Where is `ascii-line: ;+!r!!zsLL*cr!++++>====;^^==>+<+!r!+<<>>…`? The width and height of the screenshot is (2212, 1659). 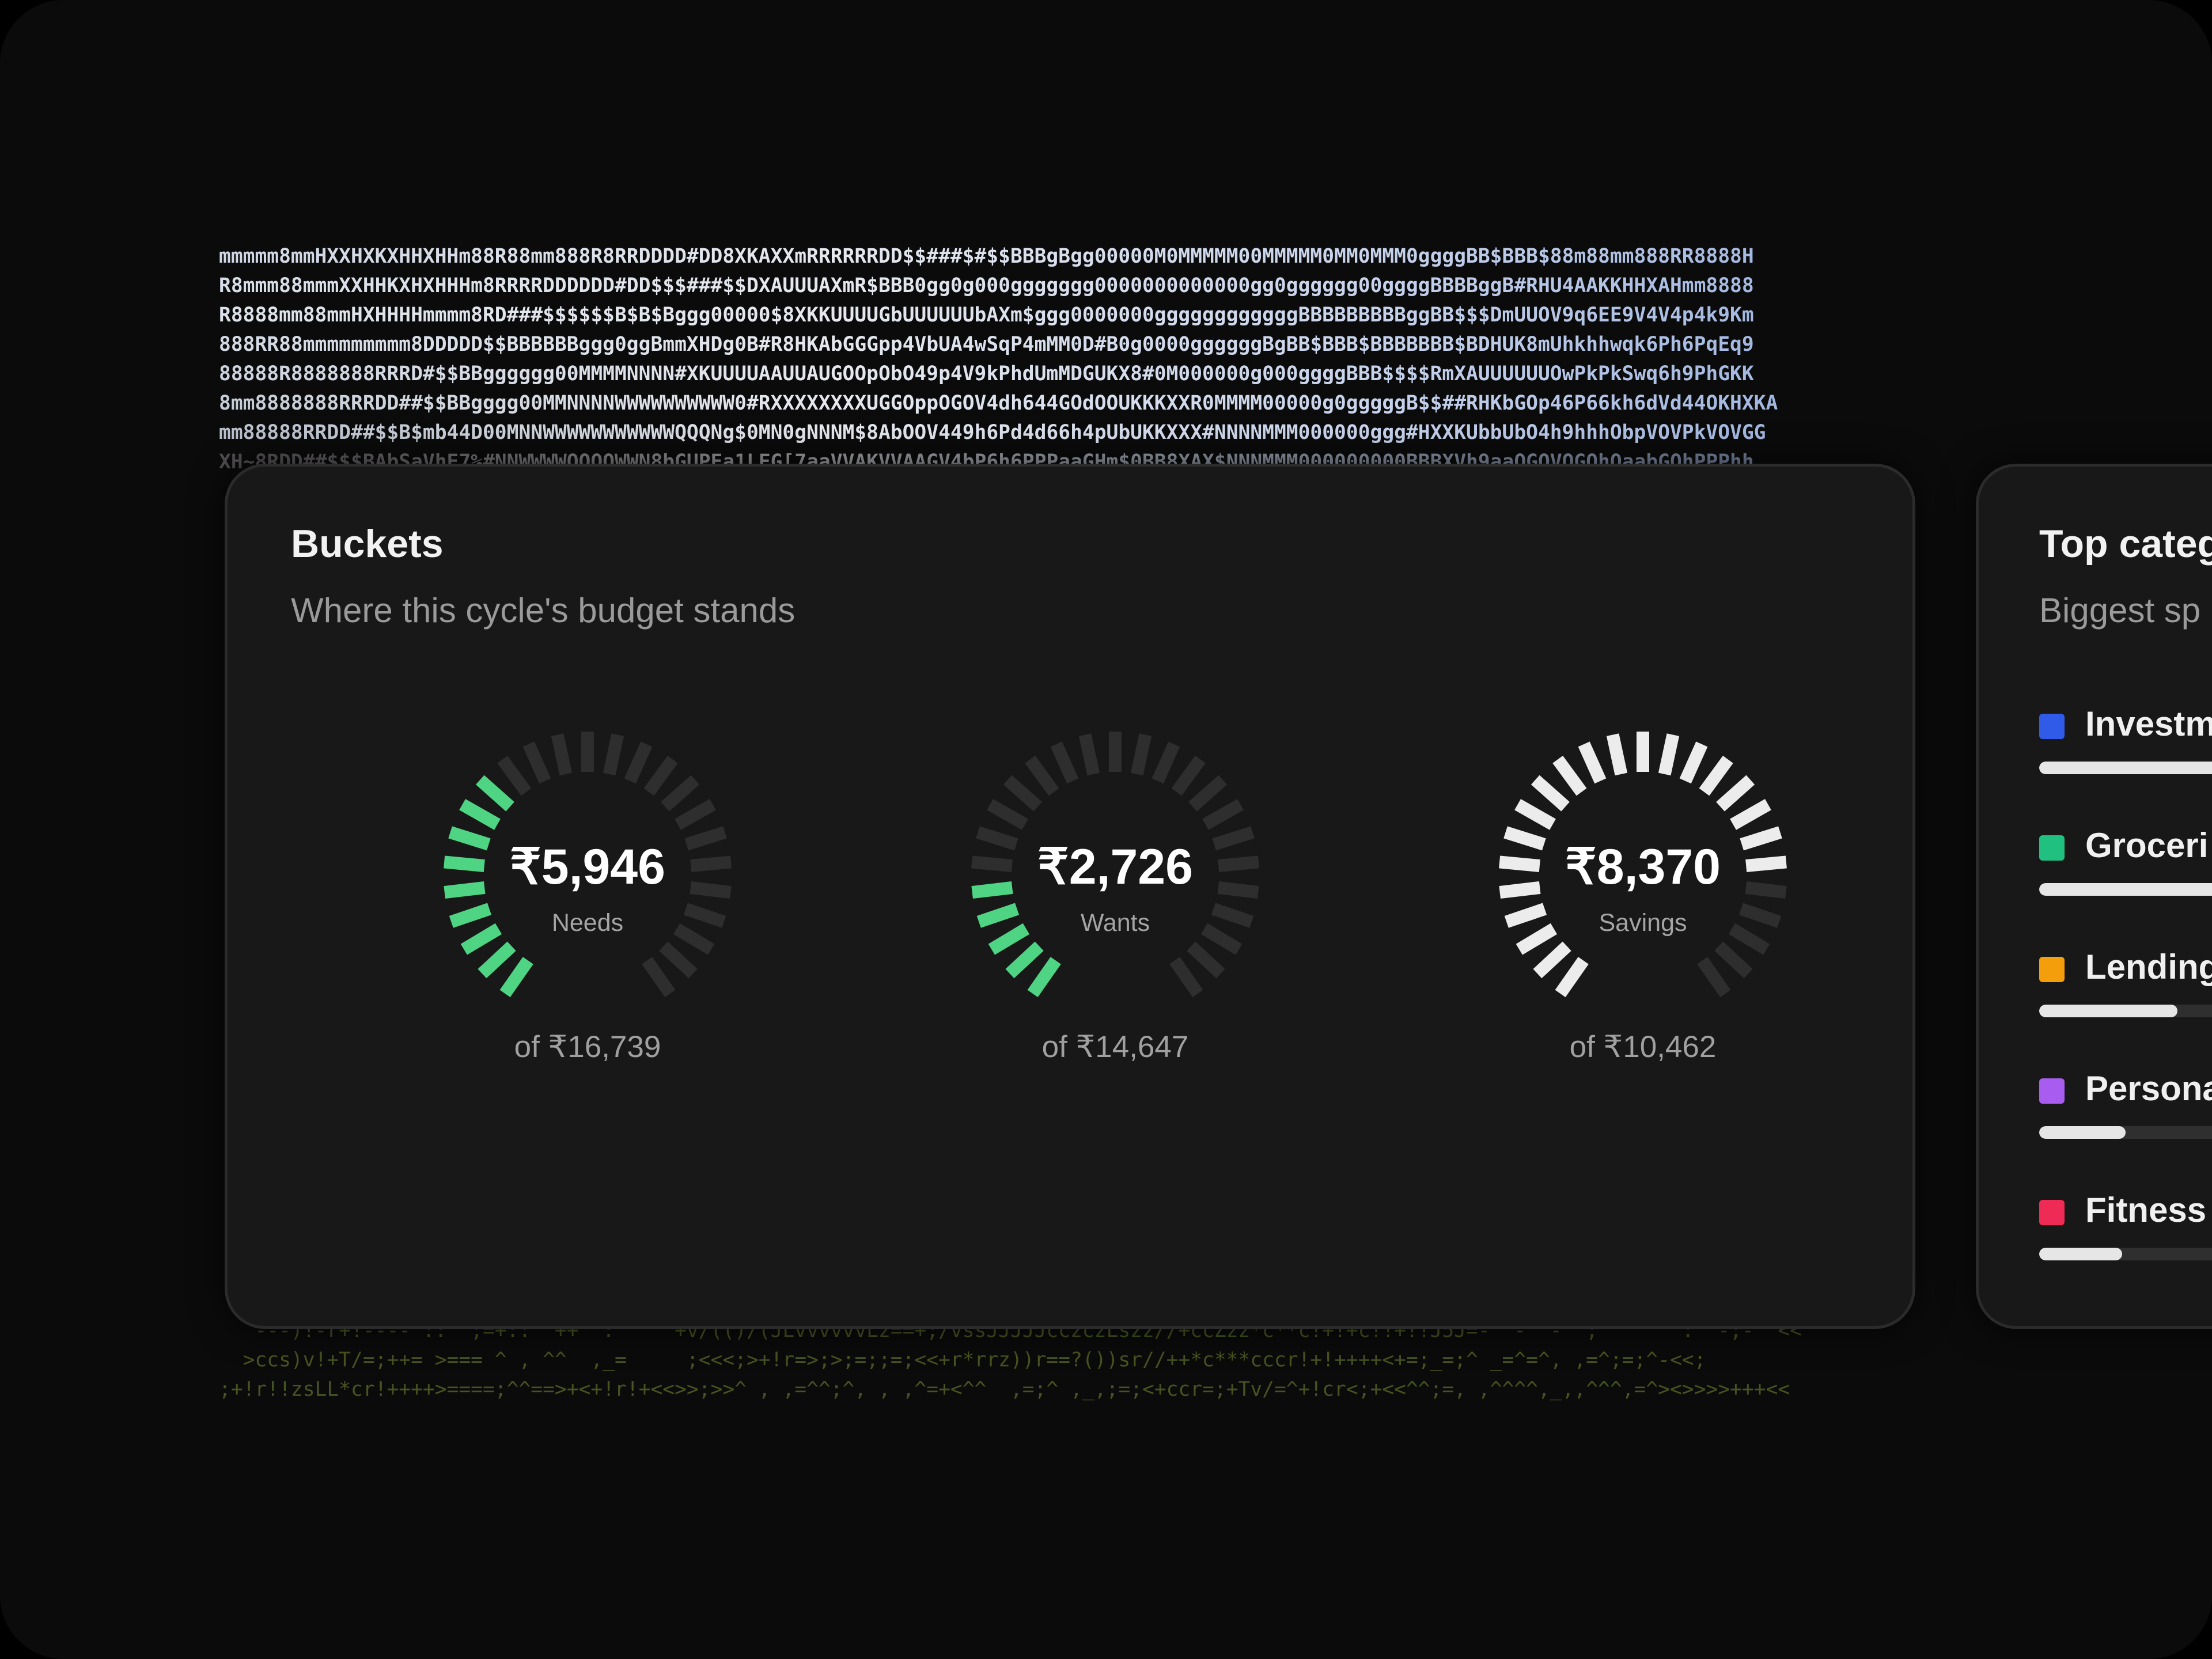
ascii-line: ;+!r!!zsLL*cr!++++>====;^^==>+<+!r!+<<>>… is located at coordinates (1004, 1389).